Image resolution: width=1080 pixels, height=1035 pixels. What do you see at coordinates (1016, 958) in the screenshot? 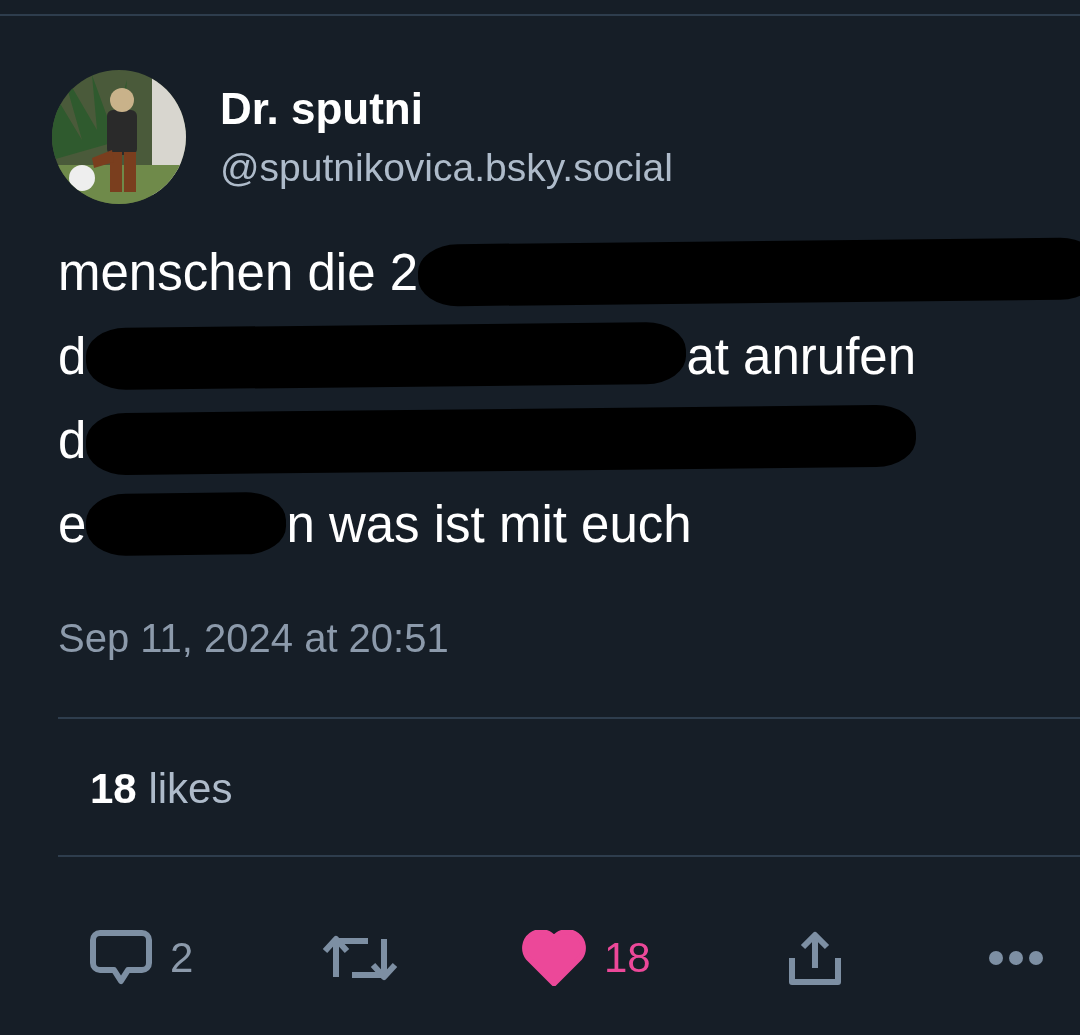
I see `more-icon` at bounding box center [1016, 958].